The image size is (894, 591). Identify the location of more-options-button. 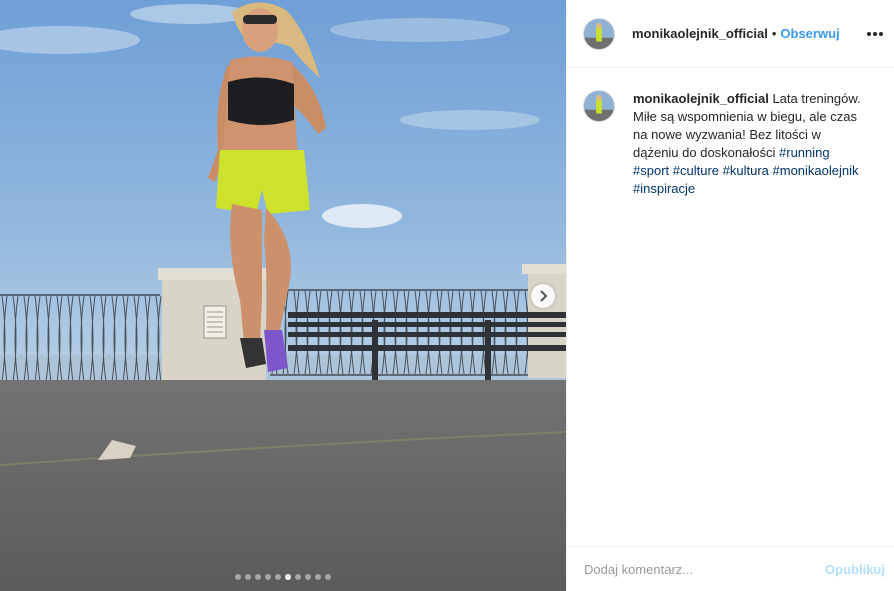
(875, 34).